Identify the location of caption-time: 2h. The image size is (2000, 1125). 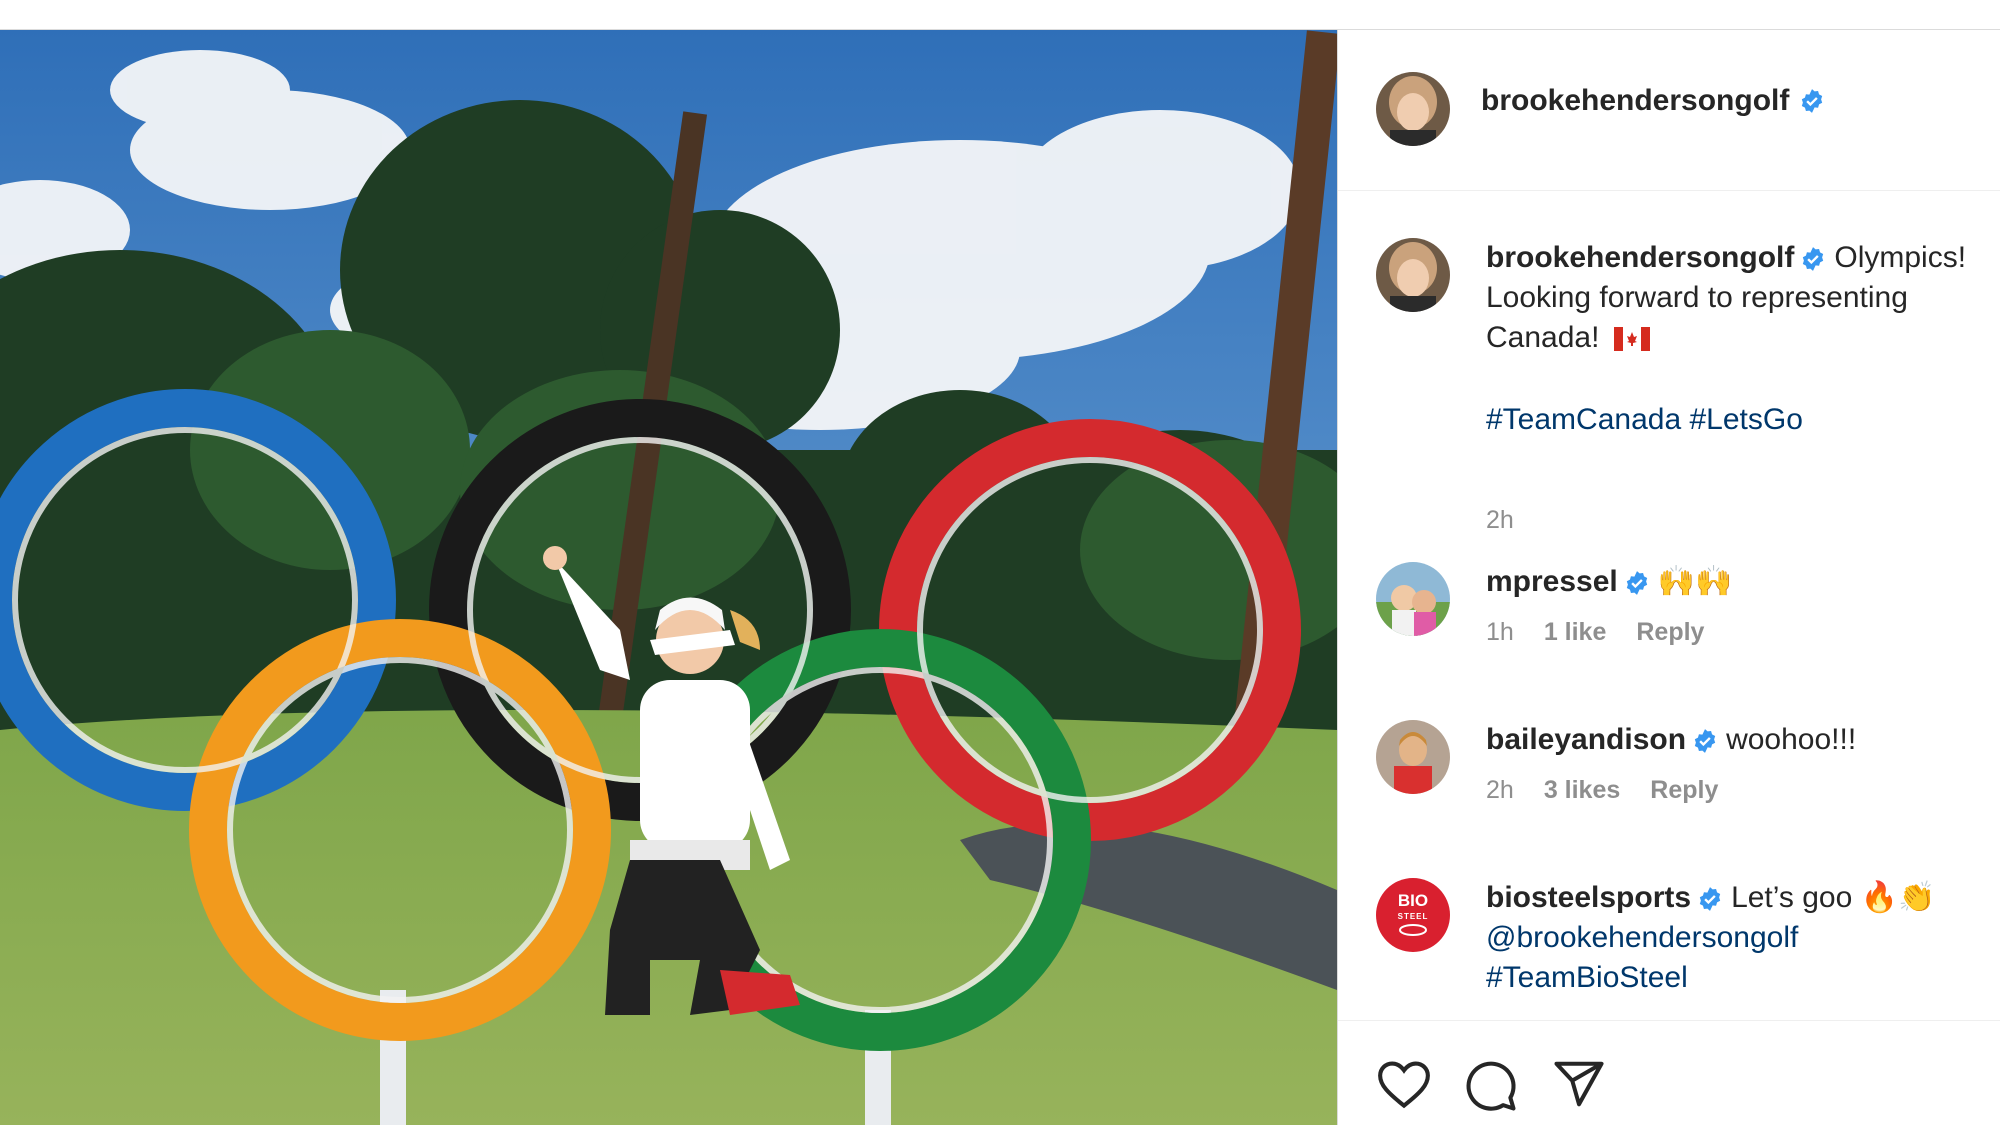
(1500, 520).